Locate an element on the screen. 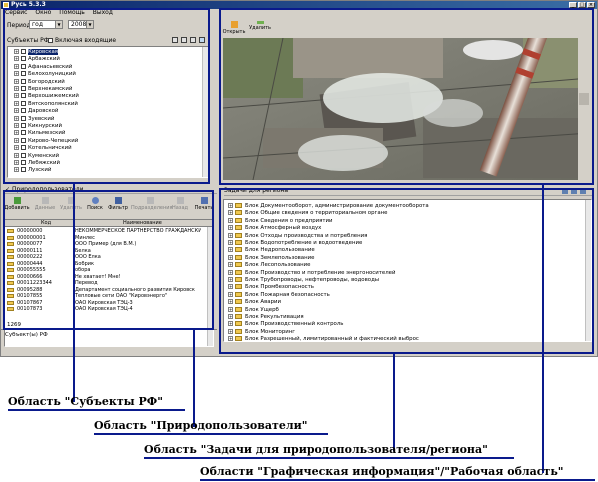  subjects-area-frame is located at coordinates (106, 96).